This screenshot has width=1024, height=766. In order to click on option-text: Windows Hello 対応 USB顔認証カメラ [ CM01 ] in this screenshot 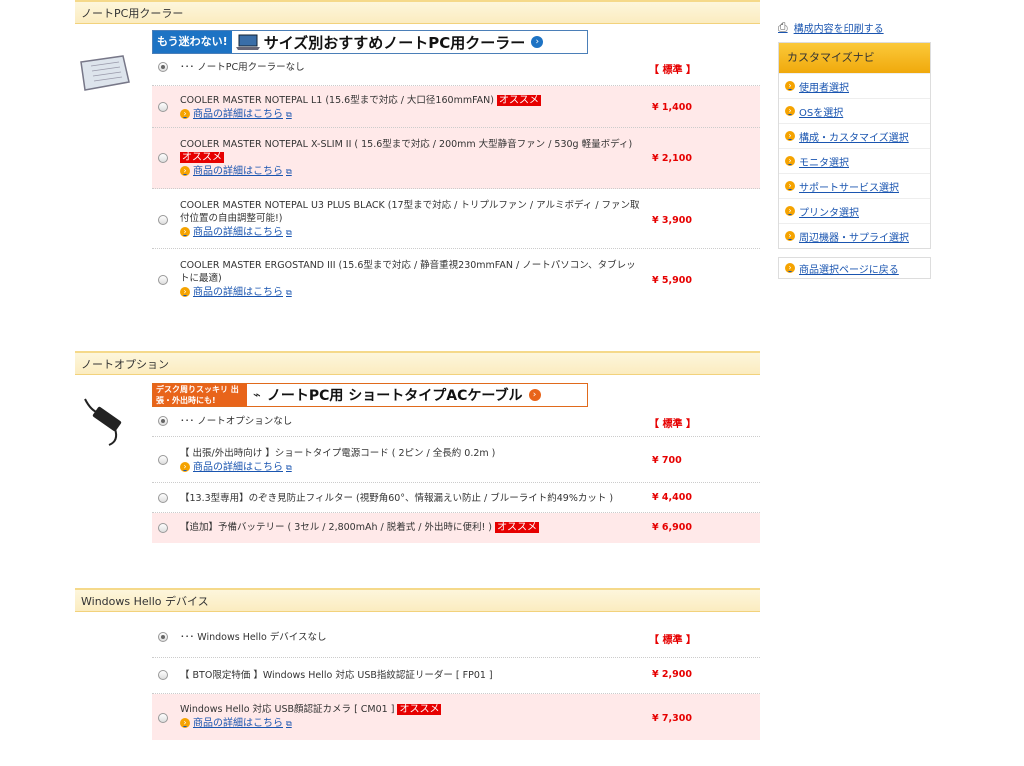, I will do `click(287, 709)`.